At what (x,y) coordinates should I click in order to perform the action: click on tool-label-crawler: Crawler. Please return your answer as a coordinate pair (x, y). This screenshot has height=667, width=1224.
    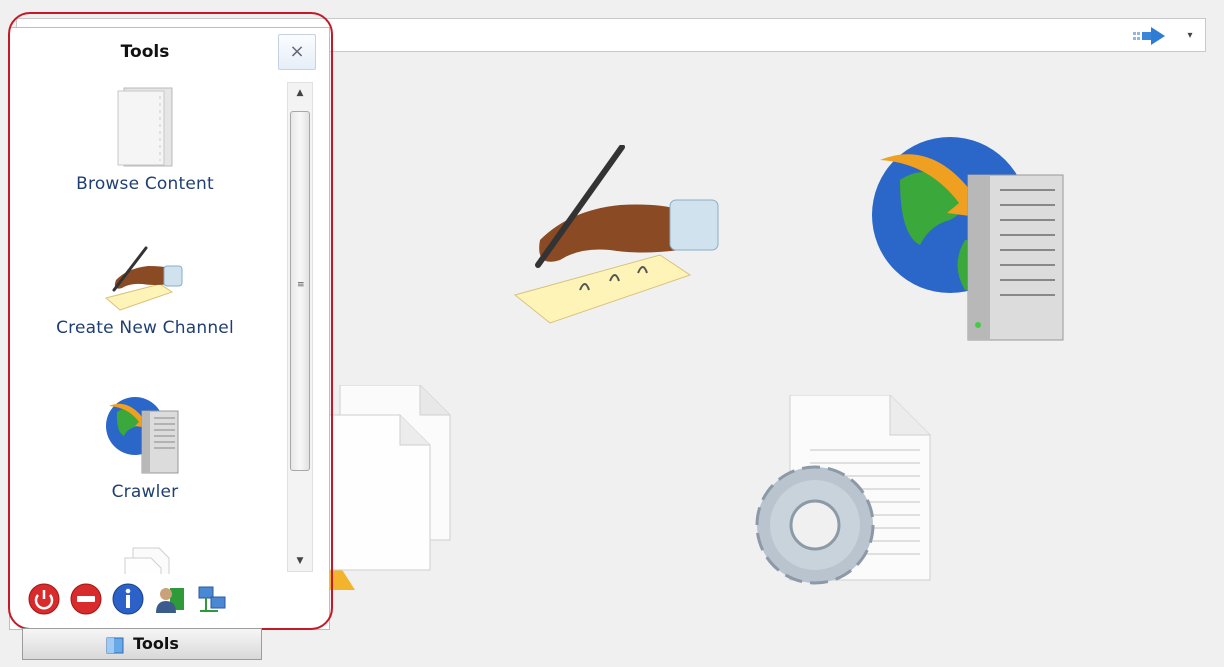
    Looking at the image, I should click on (145, 492).